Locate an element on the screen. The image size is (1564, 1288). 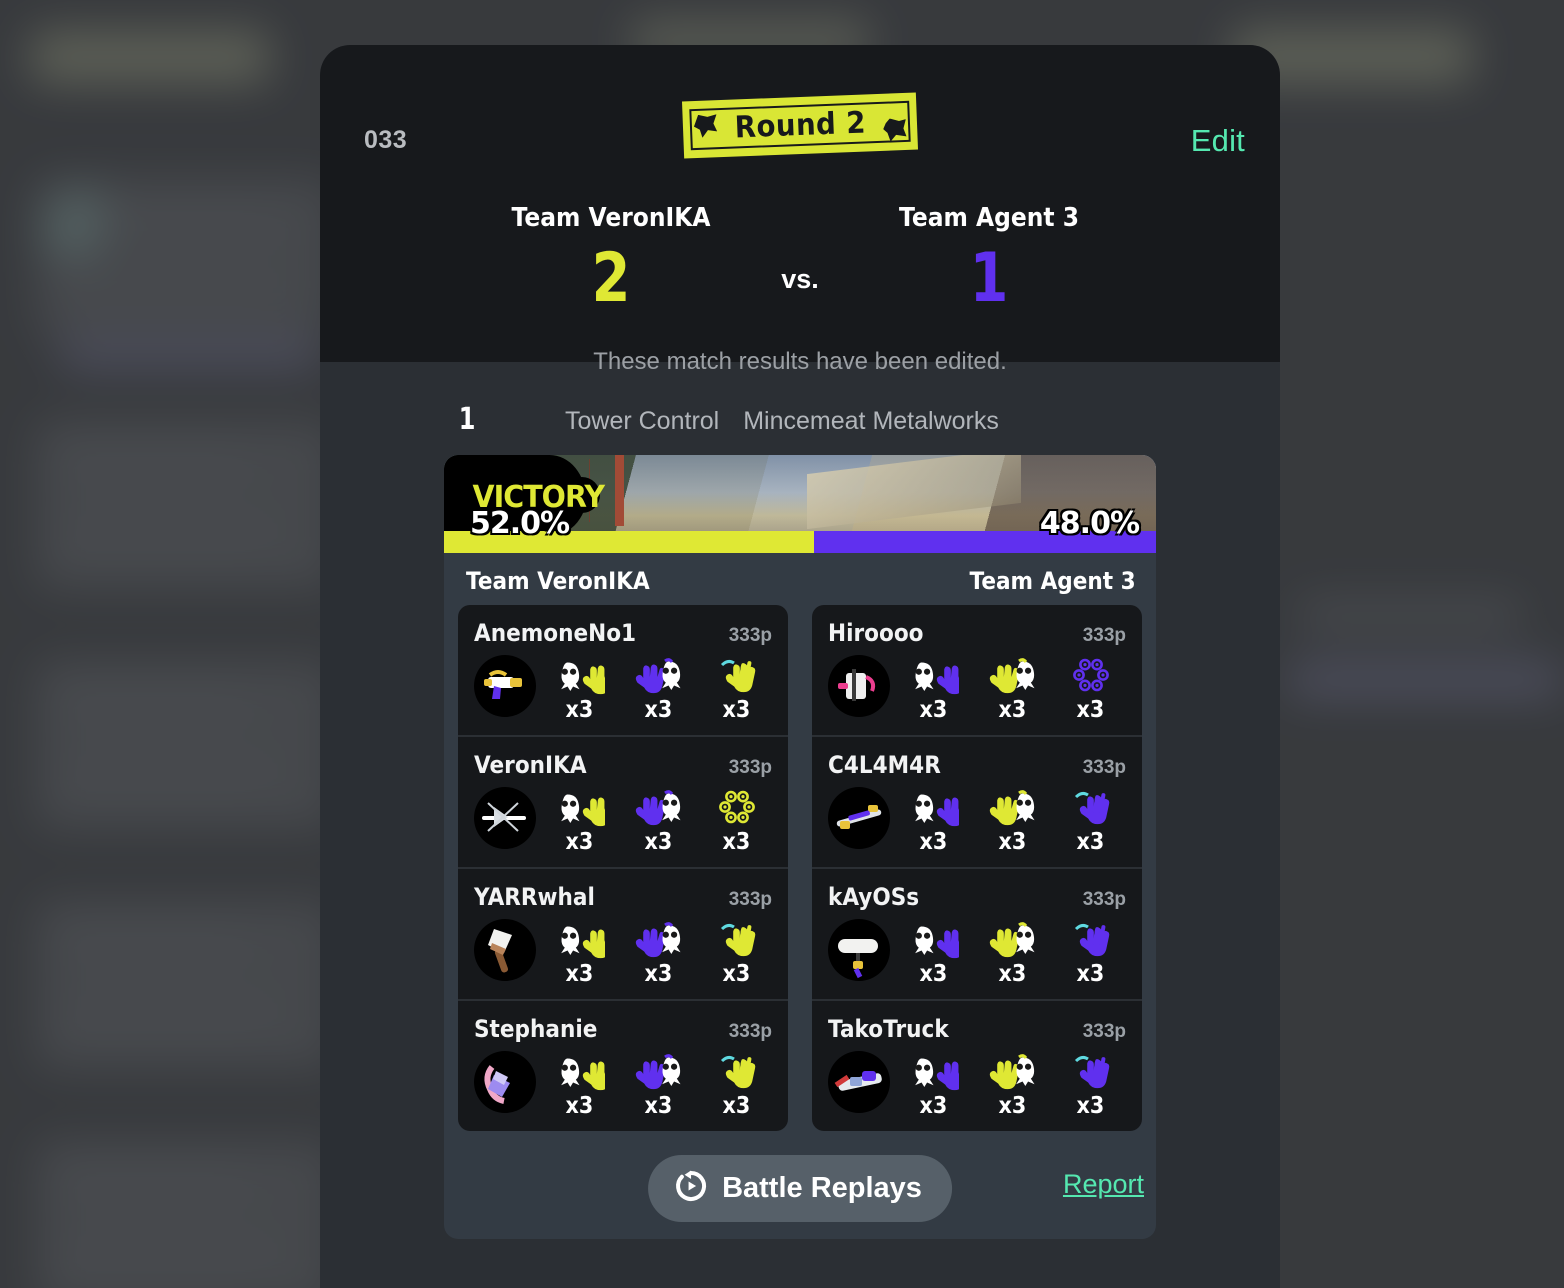
player-row: kAyOSs 333p x3 x3 x3 is located at coordinates (977, 935).